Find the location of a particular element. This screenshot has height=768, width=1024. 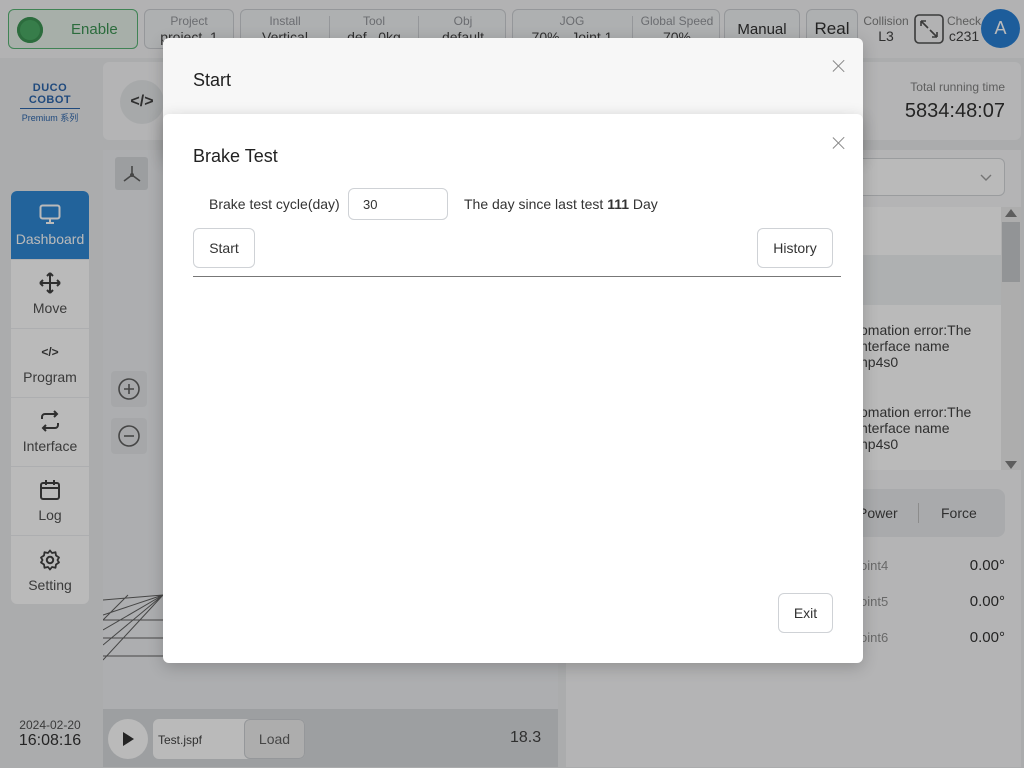

start-button: Start is located at coordinates (224, 248).